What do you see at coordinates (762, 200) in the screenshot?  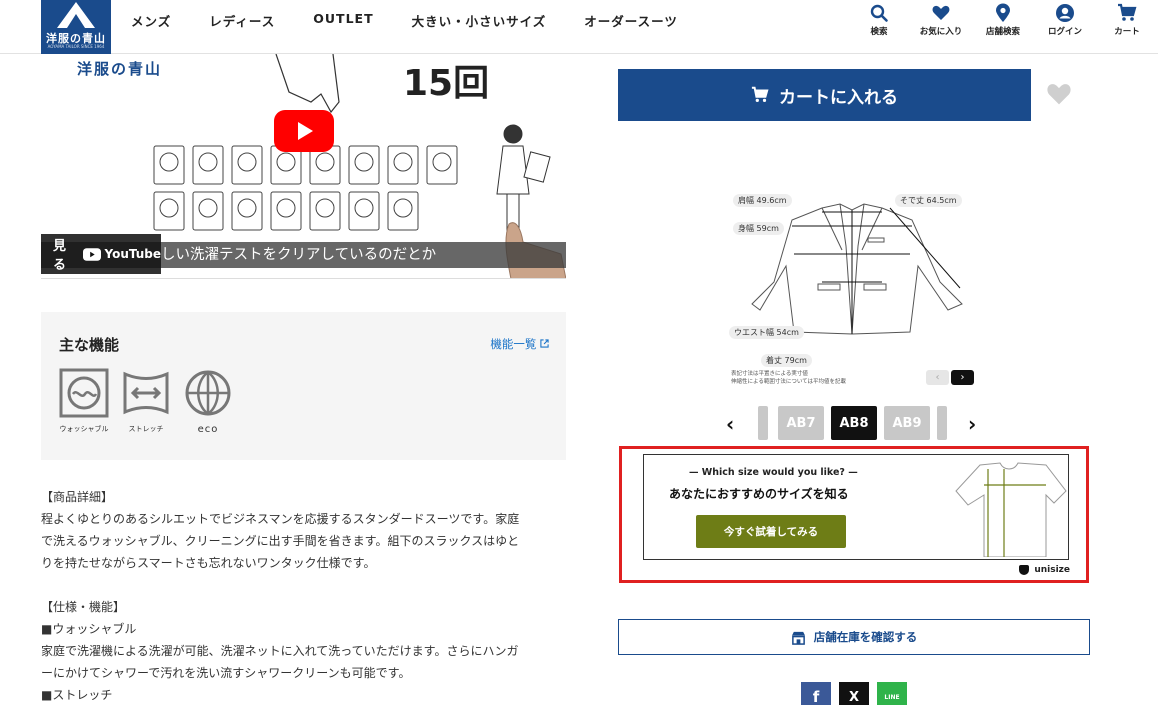 I see `measure-shoulder: 肩幅 49.6cm` at bounding box center [762, 200].